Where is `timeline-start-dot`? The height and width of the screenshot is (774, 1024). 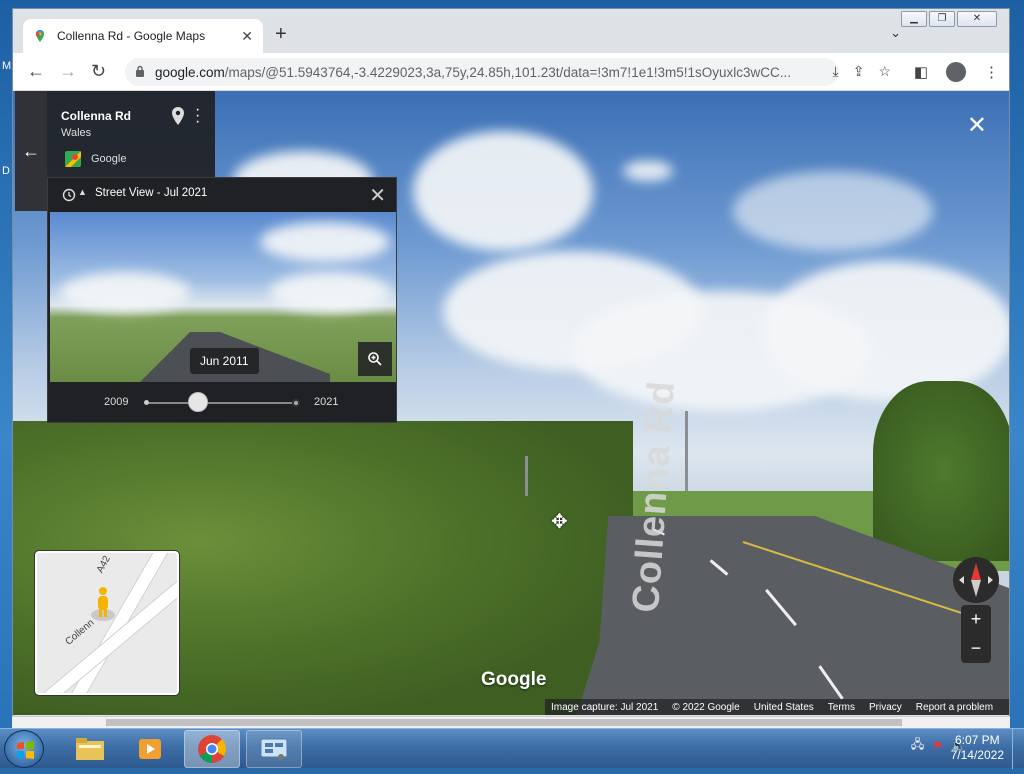 timeline-start-dot is located at coordinates (146, 402).